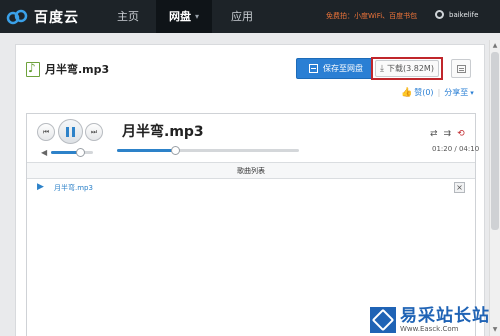  What do you see at coordinates (242, 16) in the screenshot?
I see `nav-item-apps: 应用` at bounding box center [242, 16].